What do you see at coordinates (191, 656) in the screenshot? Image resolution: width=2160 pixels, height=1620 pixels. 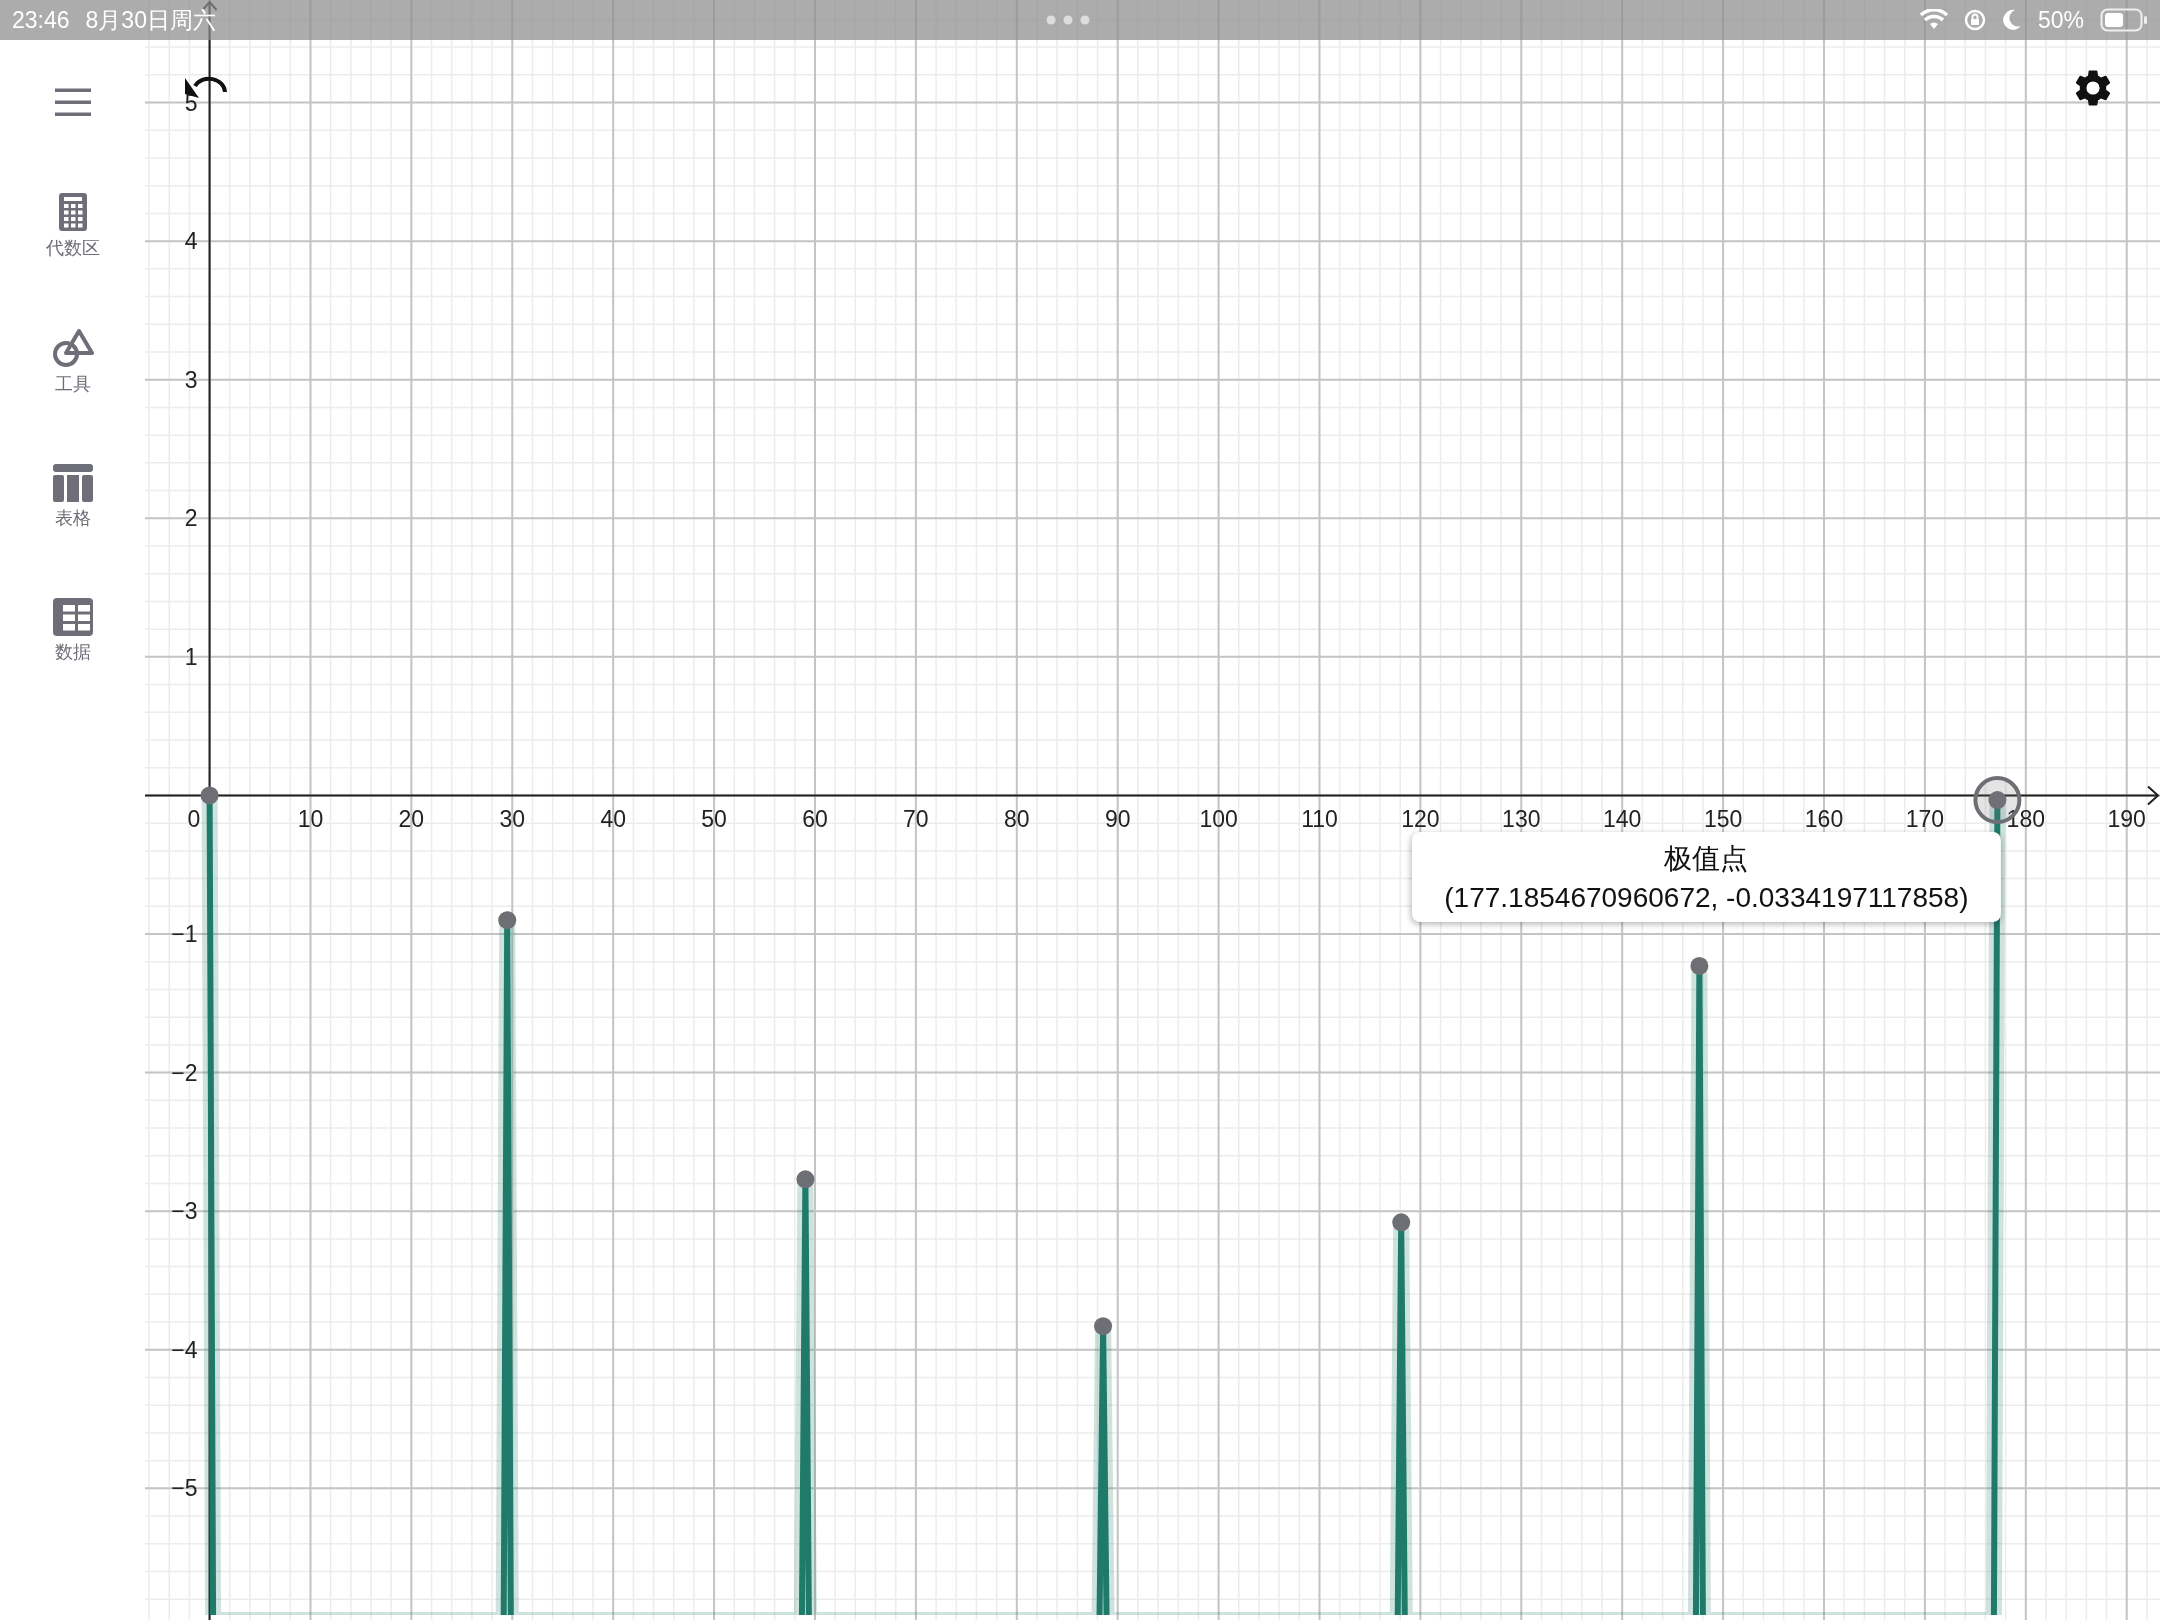 I see `y-tick-label: 1` at bounding box center [191, 656].